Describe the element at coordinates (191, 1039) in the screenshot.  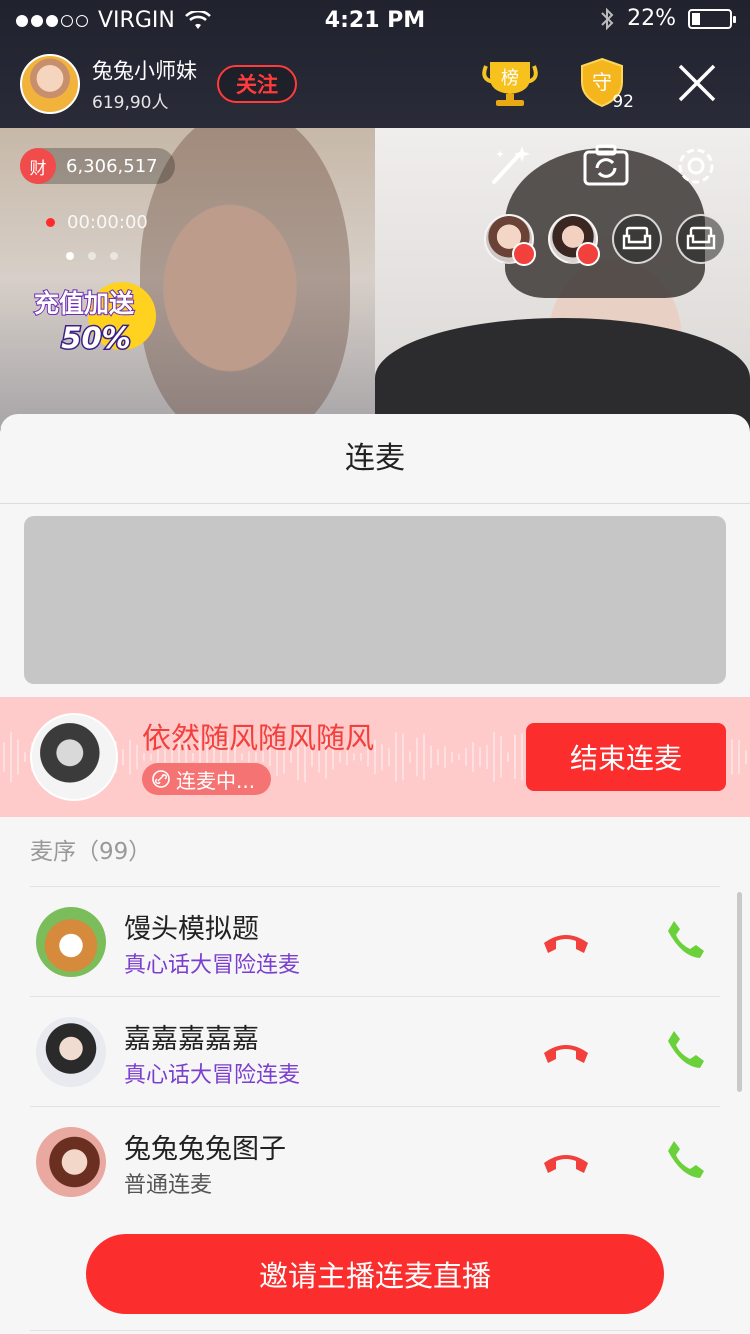
I see `queue-user-name: 嘉嘉嘉嘉嘉` at that location.